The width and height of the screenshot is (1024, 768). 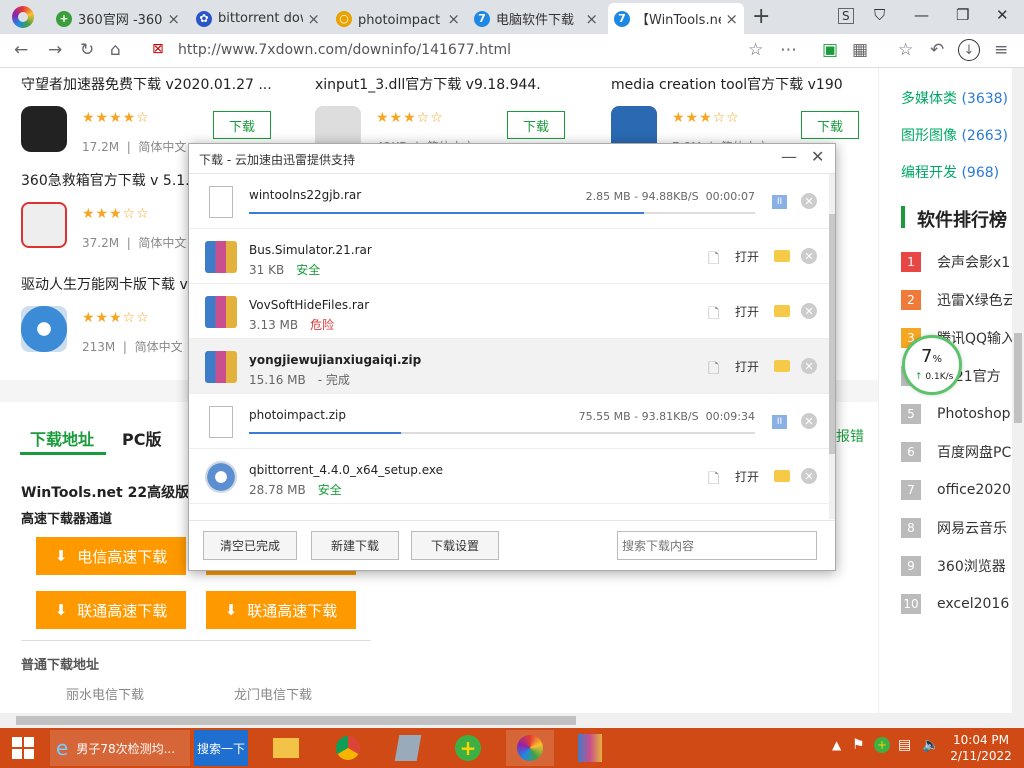 I want to click on rank-item: 1 会声会影x1, so click(x=956, y=262).